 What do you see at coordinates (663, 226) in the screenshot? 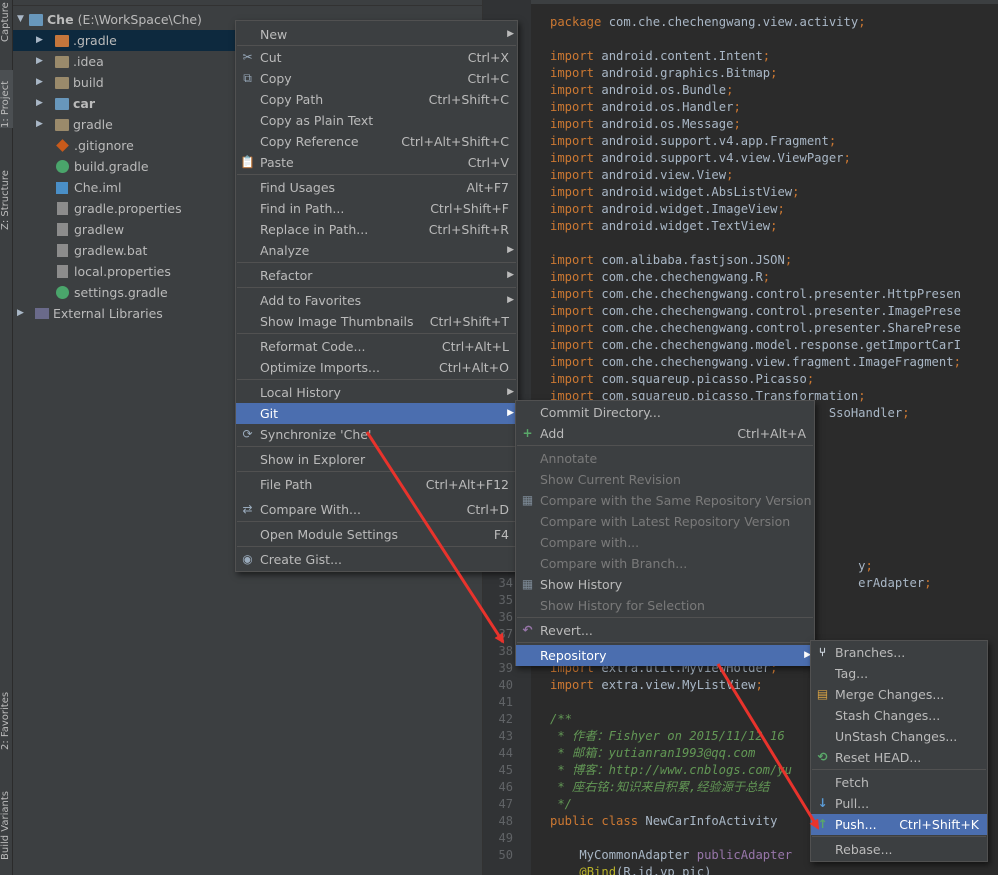
I see `code-line: import android.widget.TextView;` at bounding box center [663, 226].